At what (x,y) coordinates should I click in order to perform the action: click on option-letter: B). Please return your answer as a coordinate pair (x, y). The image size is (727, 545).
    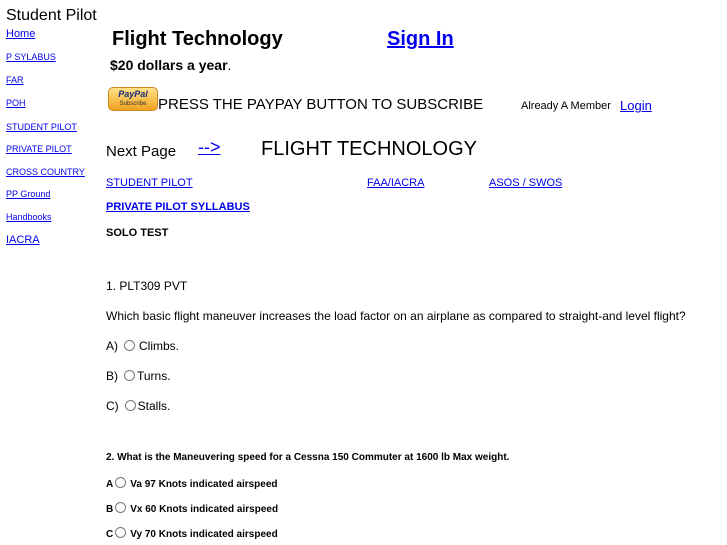
    Looking at the image, I should click on (112, 376).